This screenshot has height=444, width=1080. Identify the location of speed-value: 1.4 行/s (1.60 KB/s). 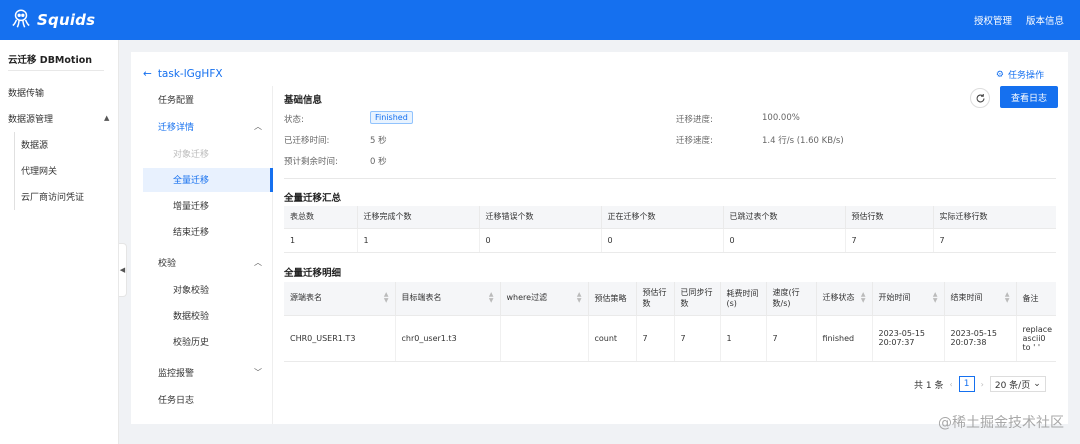
(803, 141).